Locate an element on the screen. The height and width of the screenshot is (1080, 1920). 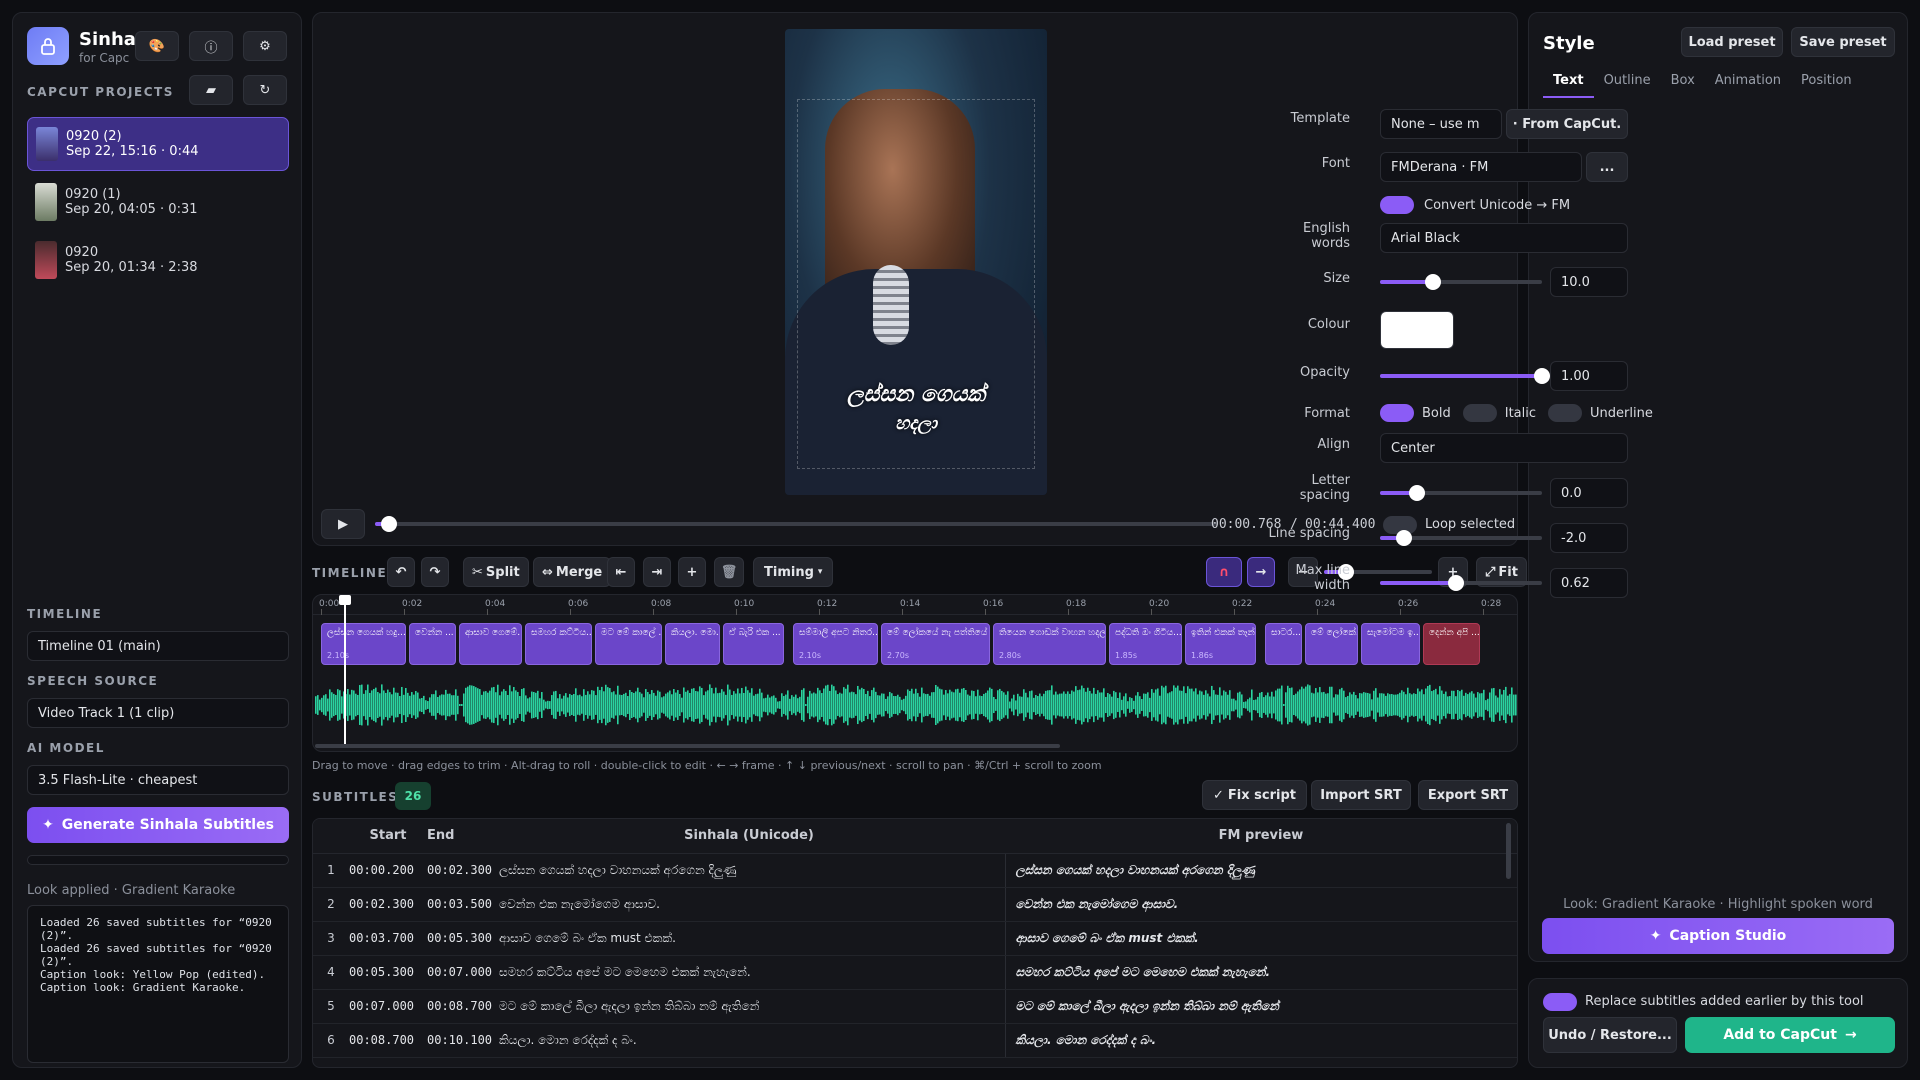
template-select: None – use m is located at coordinates (1441, 124).